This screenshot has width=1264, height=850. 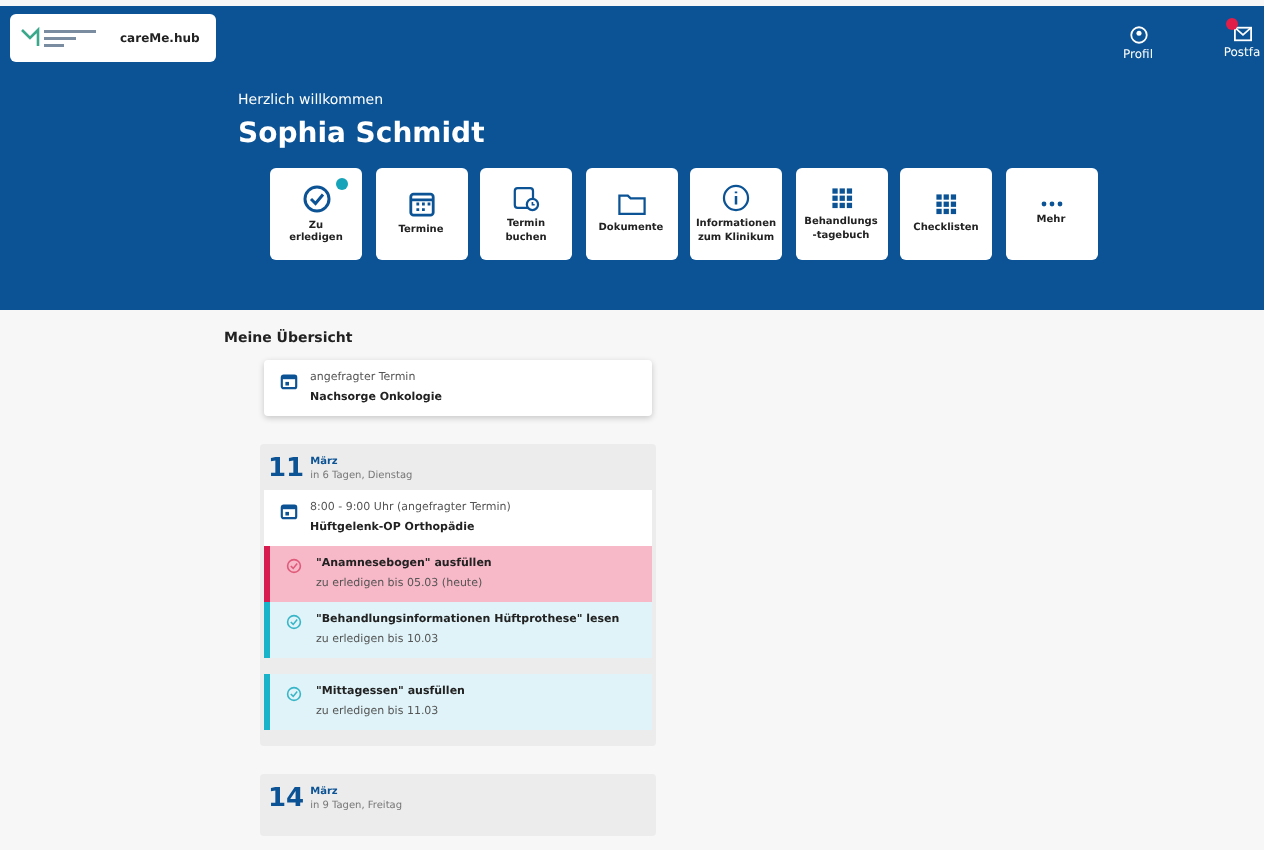 I want to click on day-number: 11, so click(x=286, y=469).